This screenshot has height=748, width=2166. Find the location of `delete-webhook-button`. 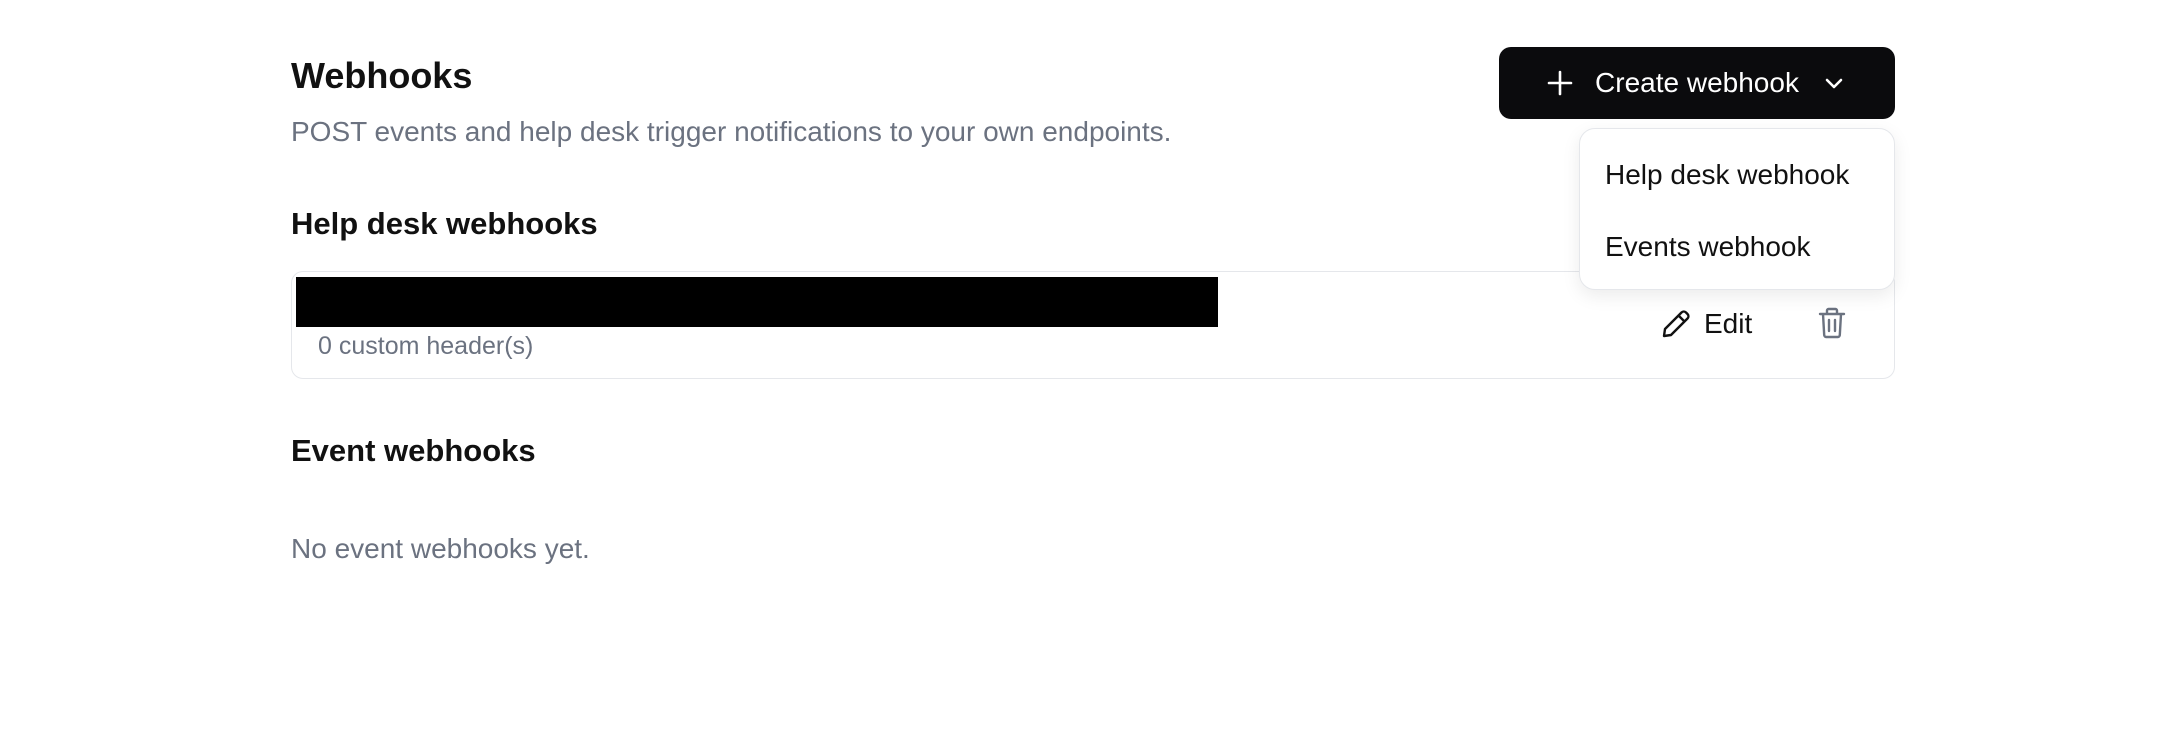

delete-webhook-button is located at coordinates (1832, 324).